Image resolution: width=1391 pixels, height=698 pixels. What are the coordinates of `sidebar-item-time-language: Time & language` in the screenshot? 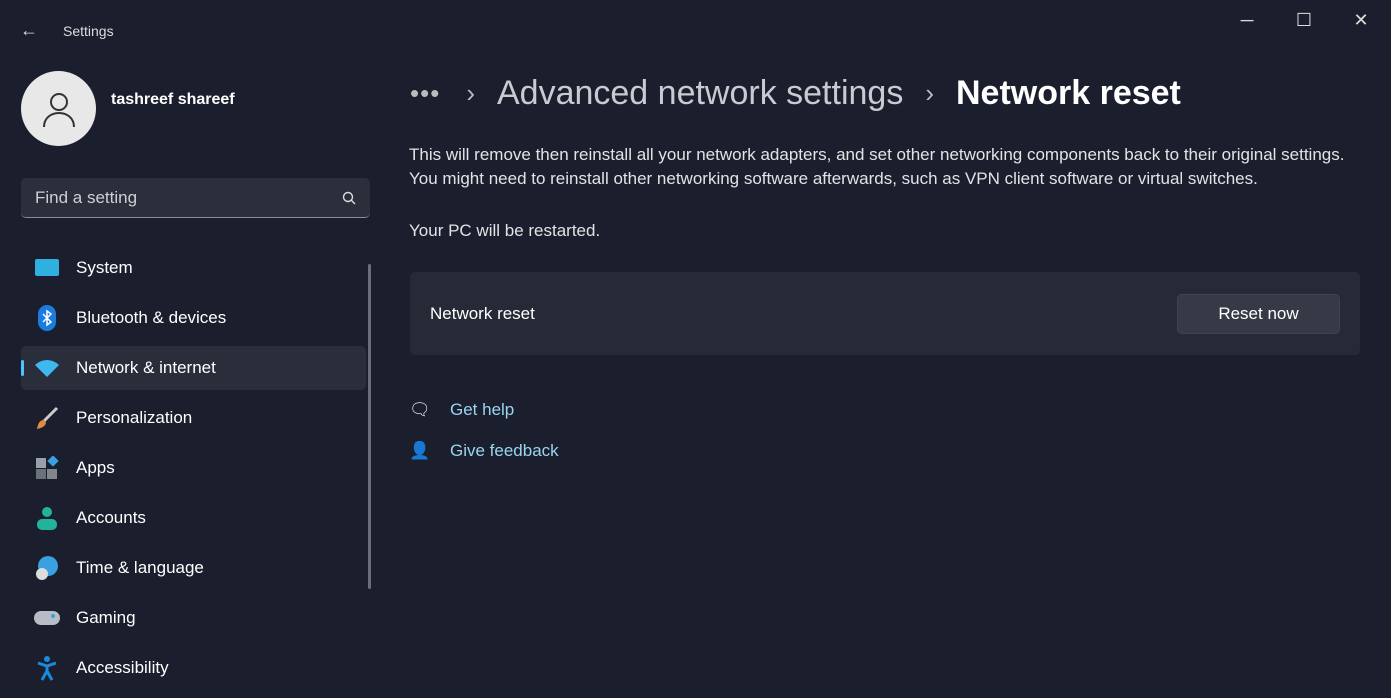 It's located at (193, 568).